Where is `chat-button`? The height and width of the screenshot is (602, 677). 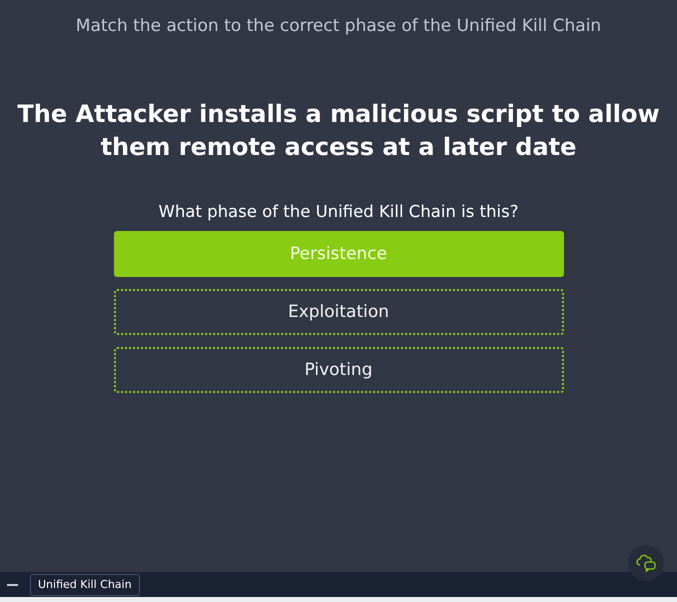
chat-button is located at coordinates (646, 563).